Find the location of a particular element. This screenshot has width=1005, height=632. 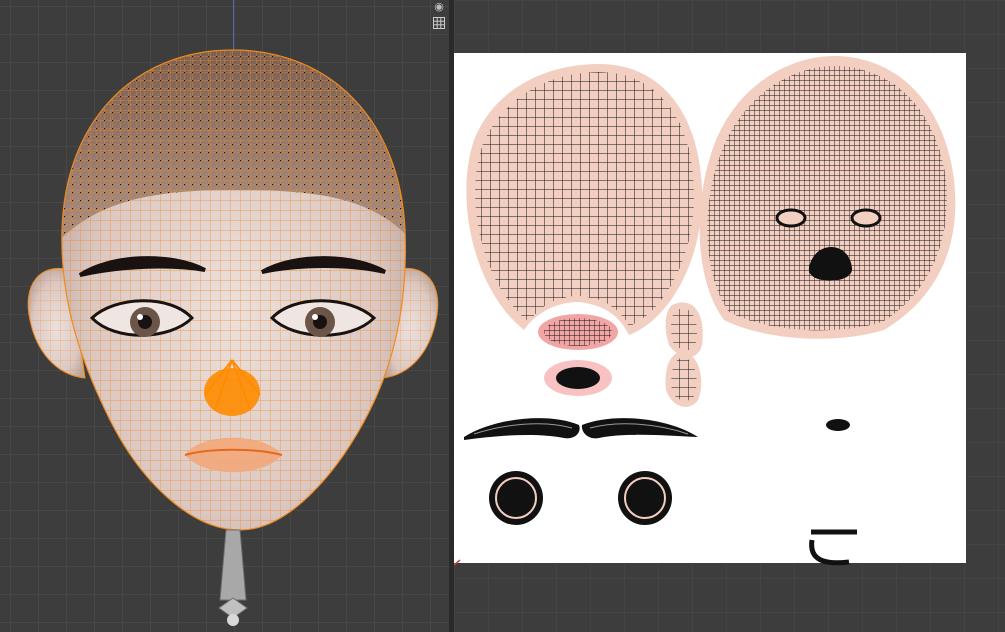

neck-bone is located at coordinates (233, 577).